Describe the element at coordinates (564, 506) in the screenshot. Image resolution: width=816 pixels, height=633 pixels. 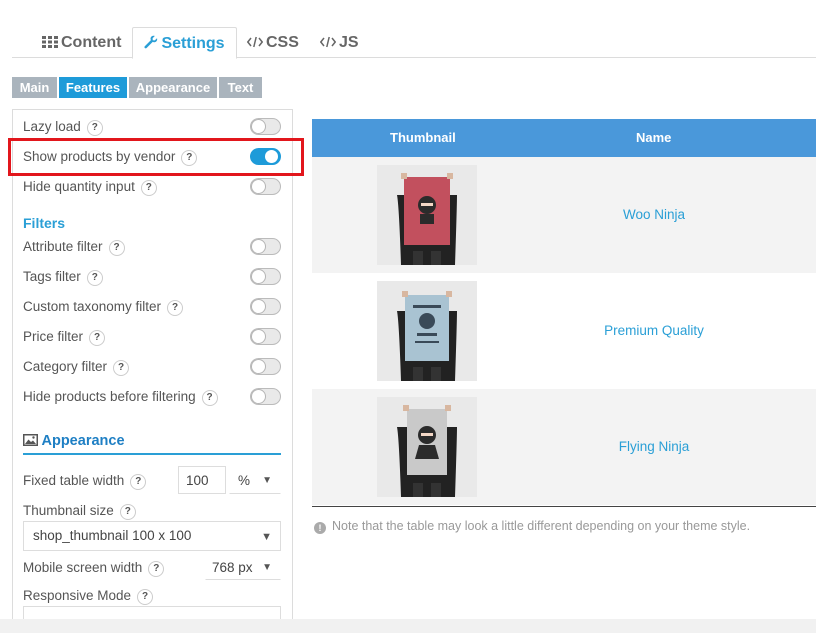
I see `table-divider` at that location.